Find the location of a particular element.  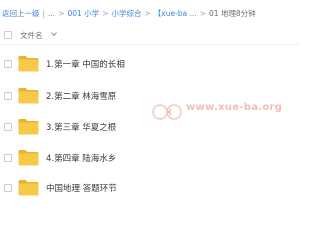

folder-name: 2.第二章 林海雪原 is located at coordinates (81, 96).